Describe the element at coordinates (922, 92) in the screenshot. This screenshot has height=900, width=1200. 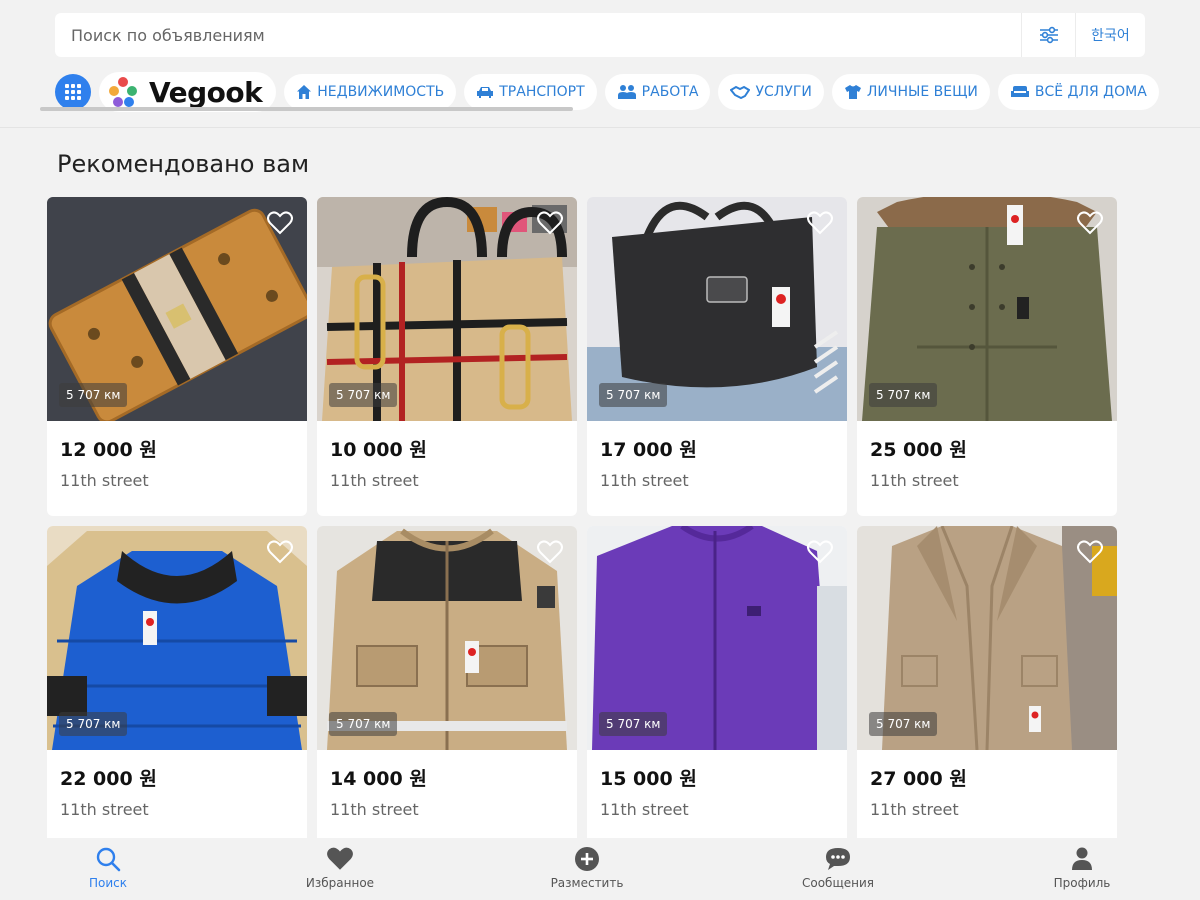
I see `category-chip-label: ЛИЧНЫЕ ВЕЩИ` at that location.